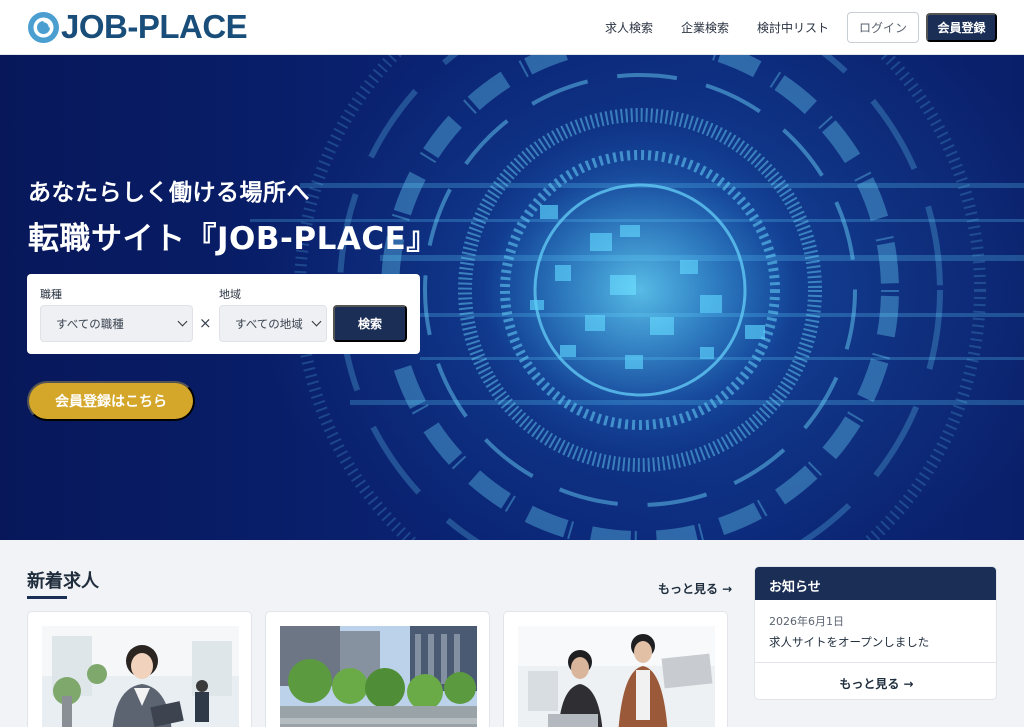 The image size is (1024, 727). I want to click on job-type-select: すべての職種, so click(116, 323).